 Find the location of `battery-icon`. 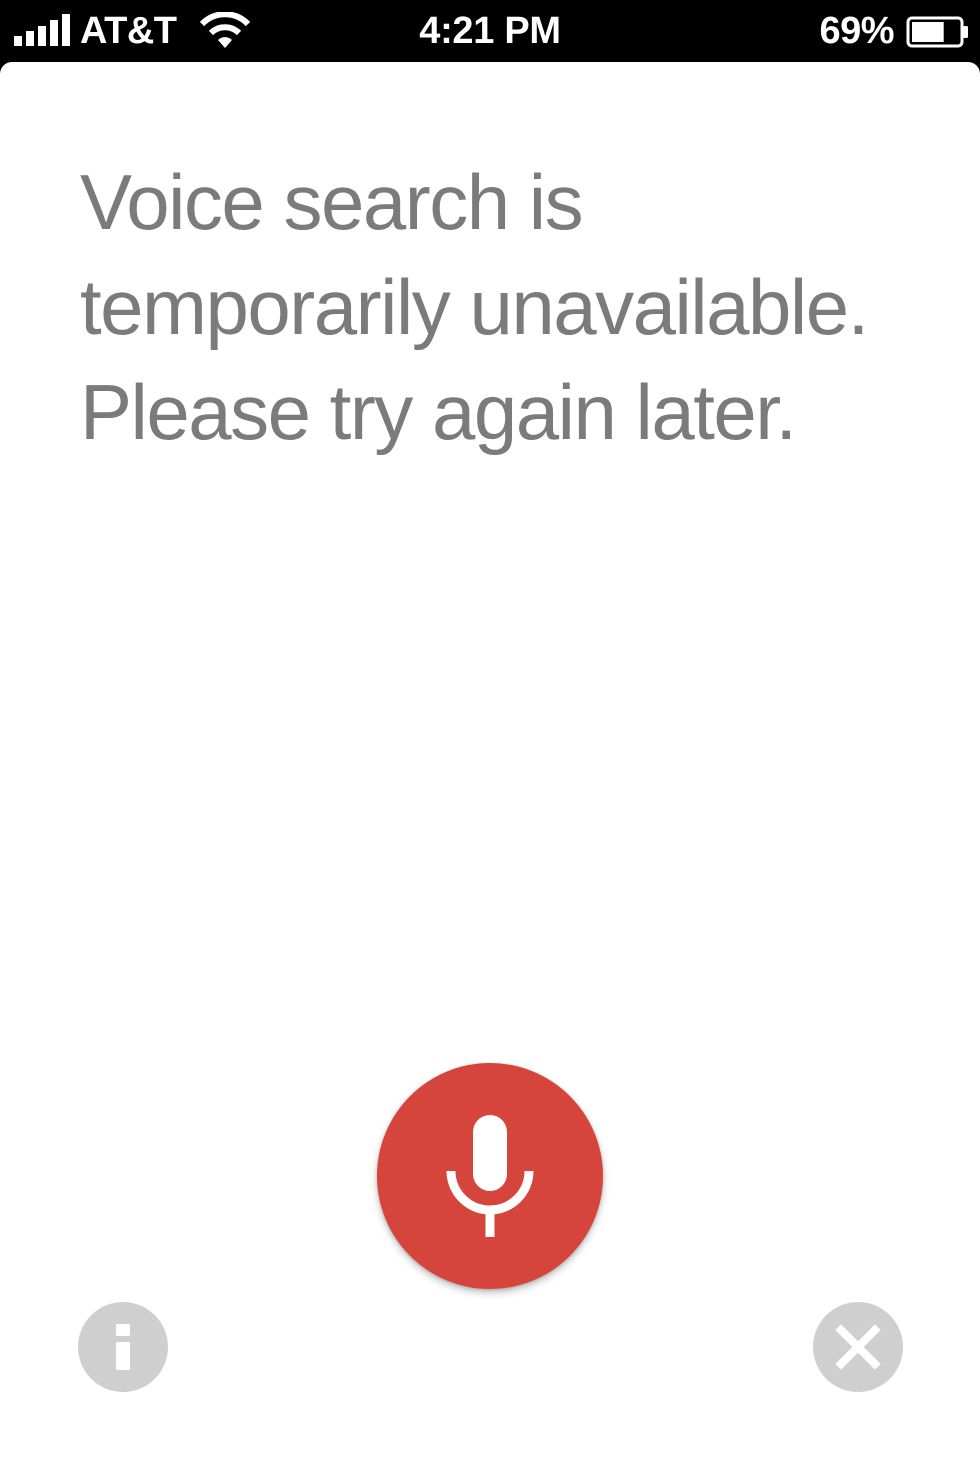

battery-icon is located at coordinates (937, 32).